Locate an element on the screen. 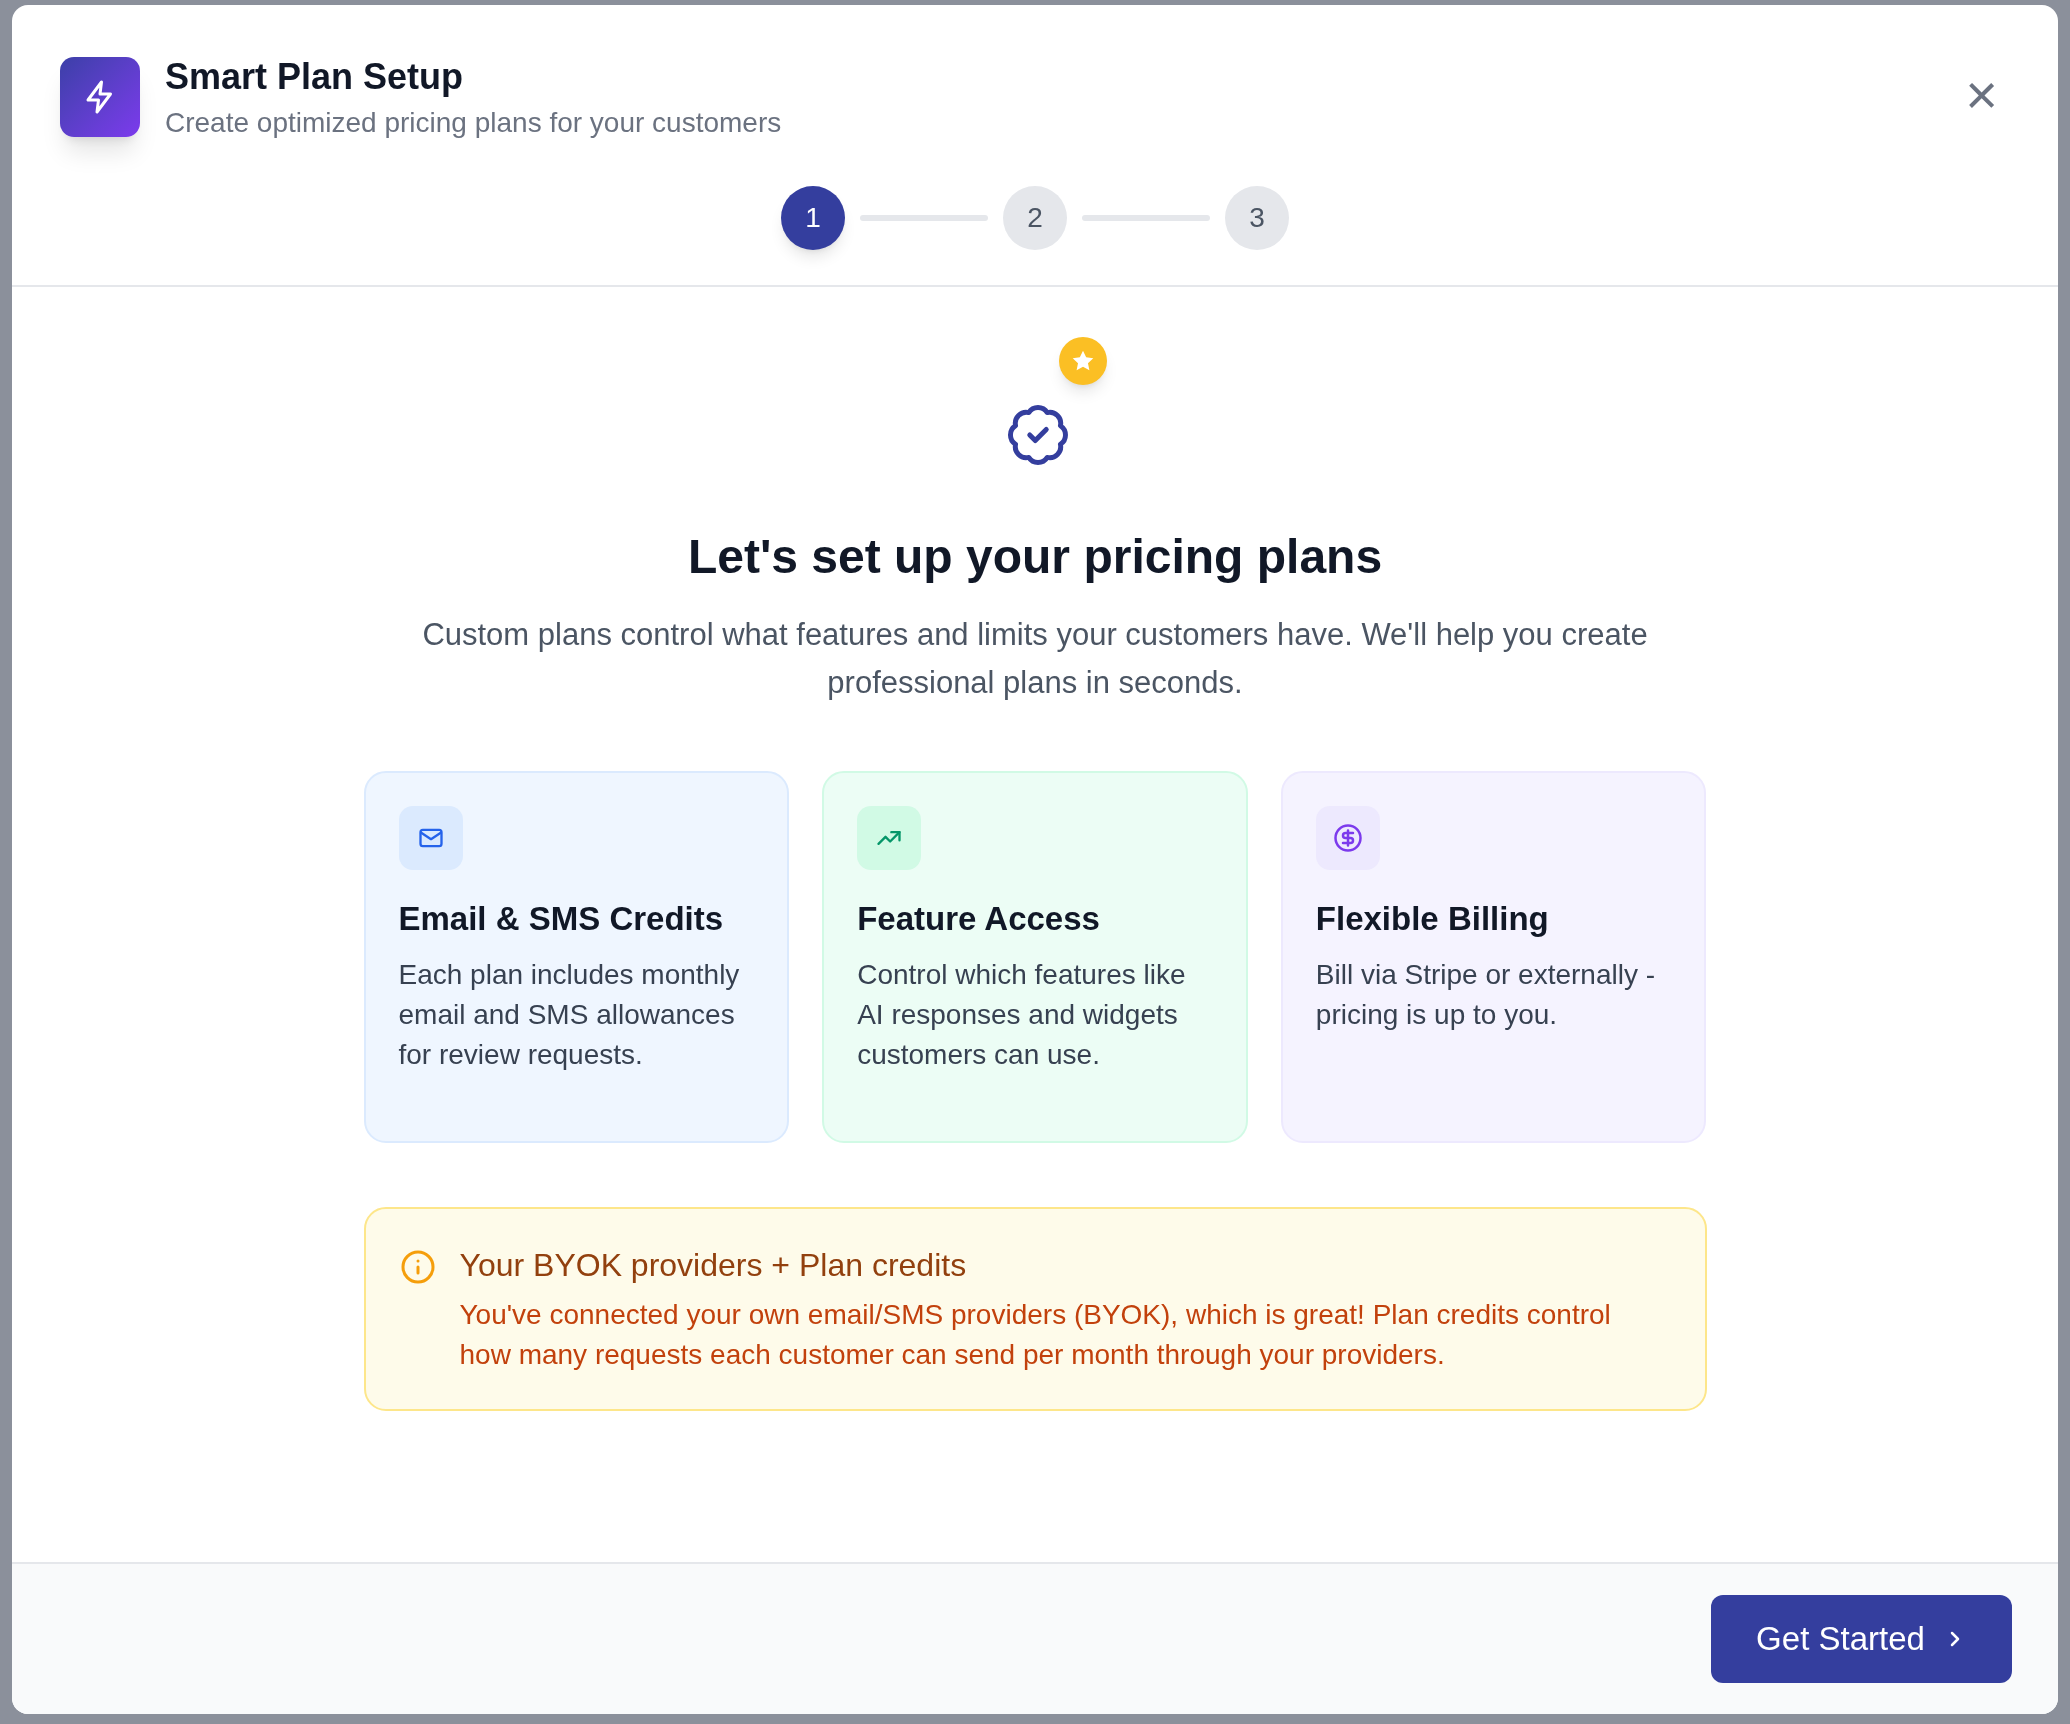 This screenshot has width=2070, height=1724. notice-title: Your BYOK providers + Plan credits is located at coordinates (713, 1265).